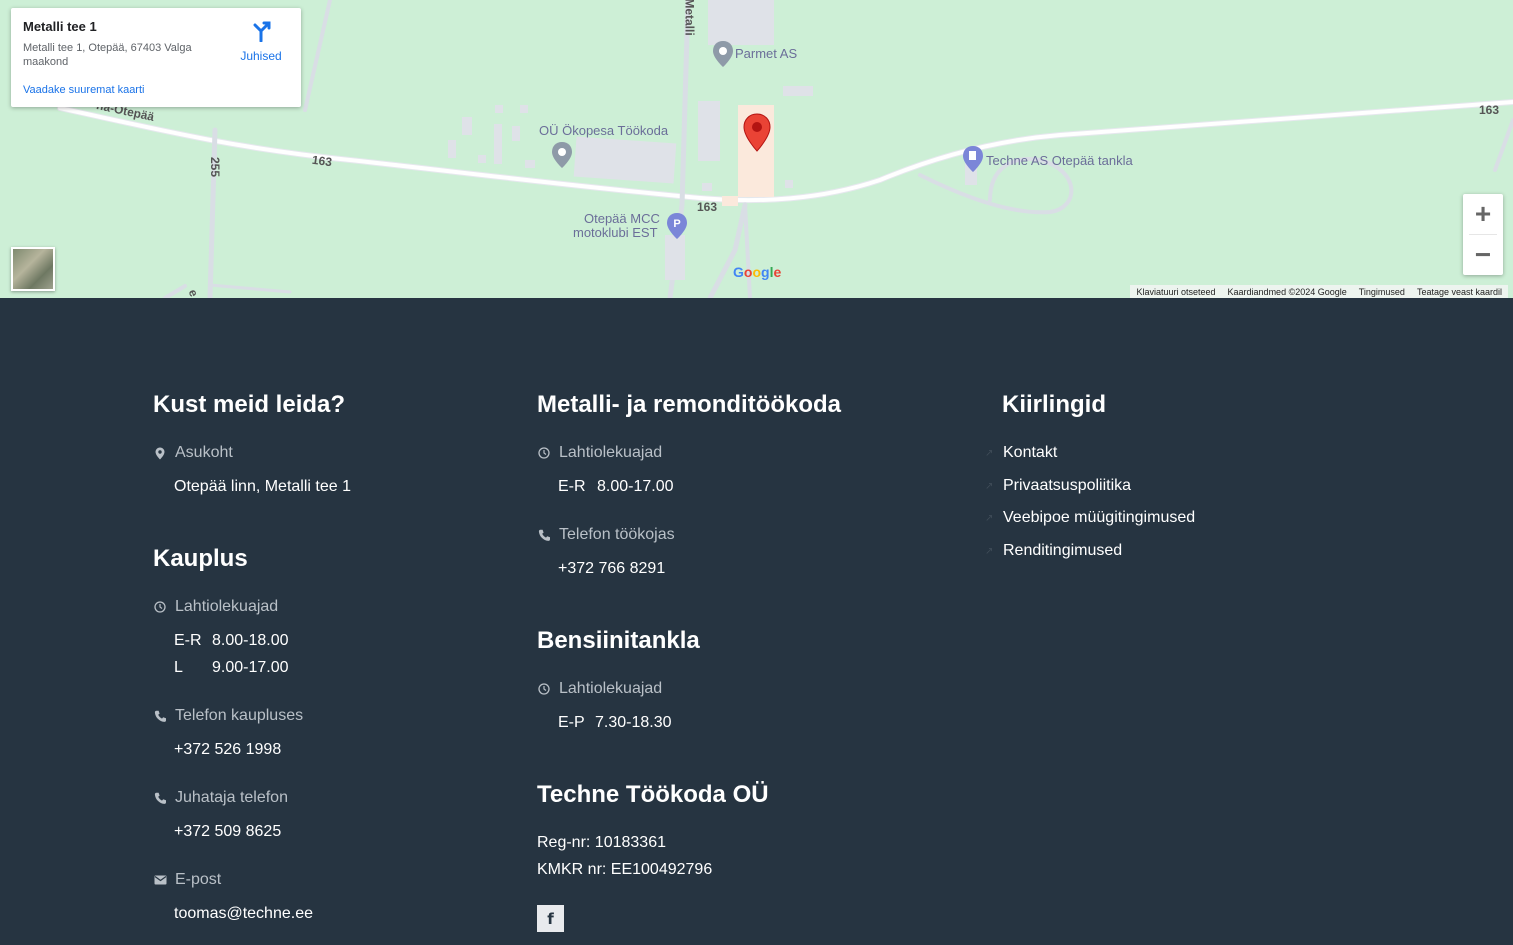 The width and height of the screenshot is (1513, 945). I want to click on workshop-hours-label: Lahtiolekuajad, so click(599, 453).